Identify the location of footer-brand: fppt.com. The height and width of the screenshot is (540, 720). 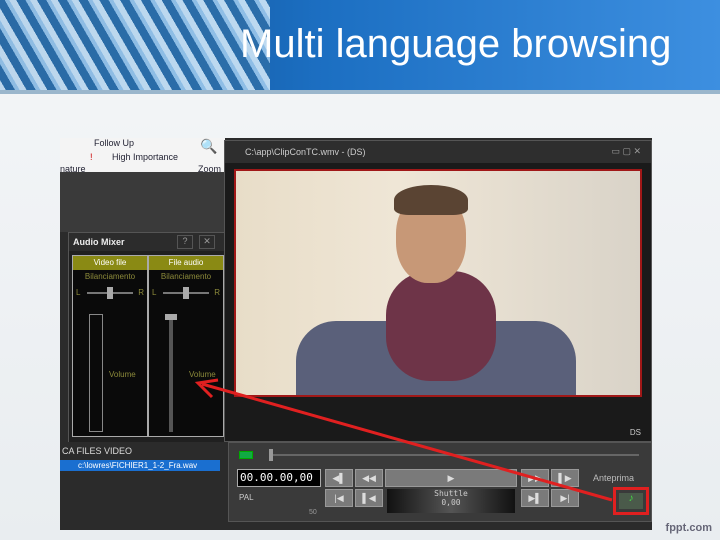
(688, 528).